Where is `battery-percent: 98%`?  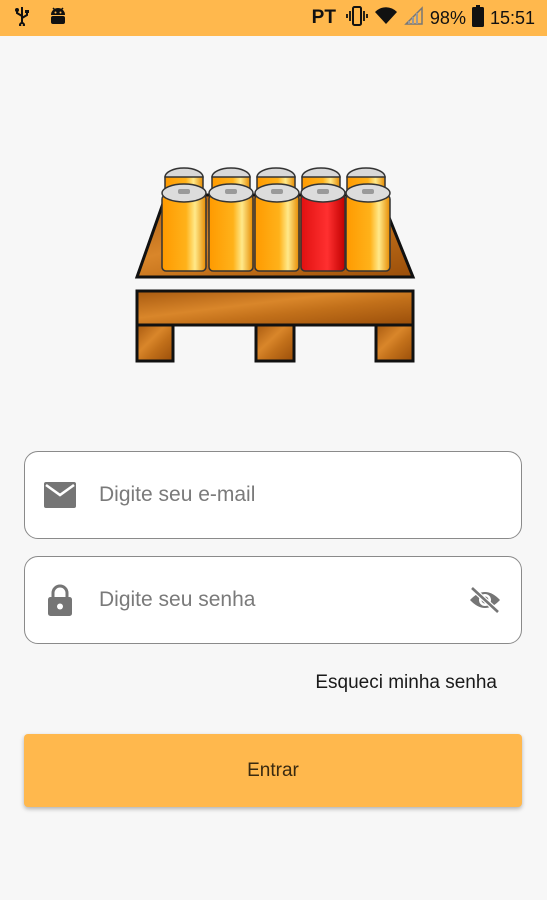
battery-percent: 98% is located at coordinates (447, 17).